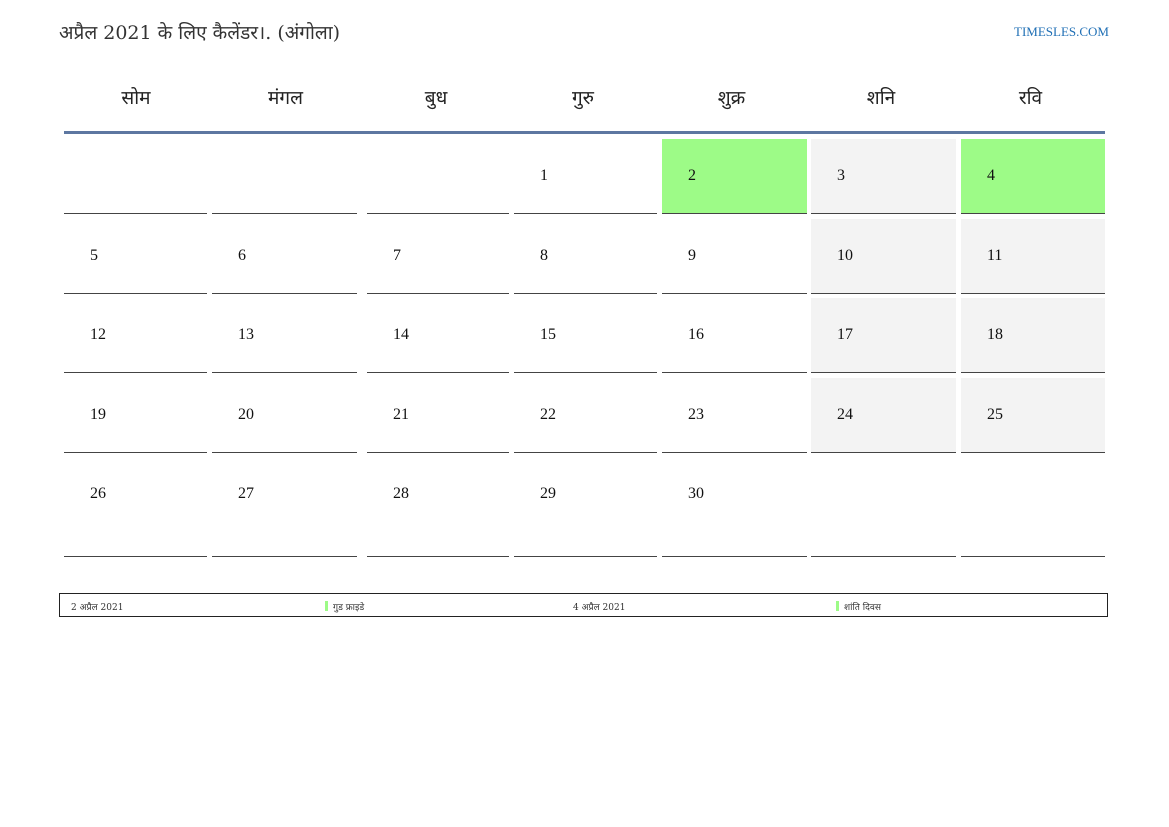 Image resolution: width=1169 pixels, height=827 pixels. I want to click on weekday-fri: शुक्र, so click(731, 98).